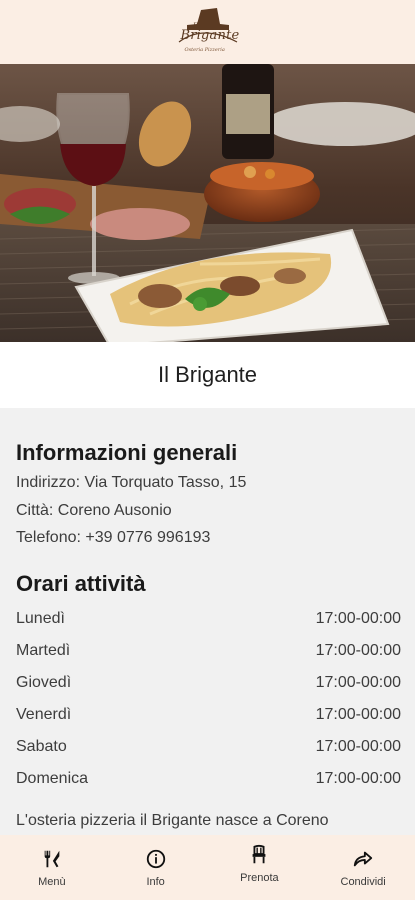 This screenshot has height=900, width=415. Describe the element at coordinates (155, 881) in the screenshot. I see `nav-label-info: Info` at that location.